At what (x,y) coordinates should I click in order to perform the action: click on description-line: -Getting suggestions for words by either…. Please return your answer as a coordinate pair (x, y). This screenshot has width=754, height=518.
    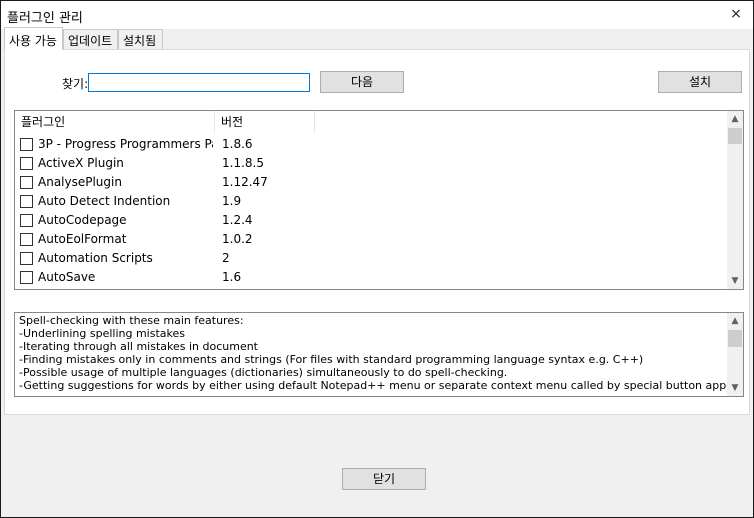
    Looking at the image, I should click on (381, 385).